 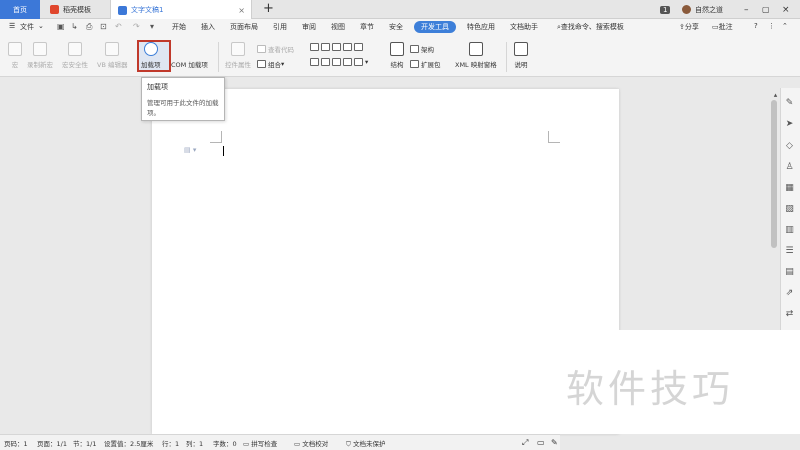 I want to click on menu-review: 审阅, so click(x=309, y=27).